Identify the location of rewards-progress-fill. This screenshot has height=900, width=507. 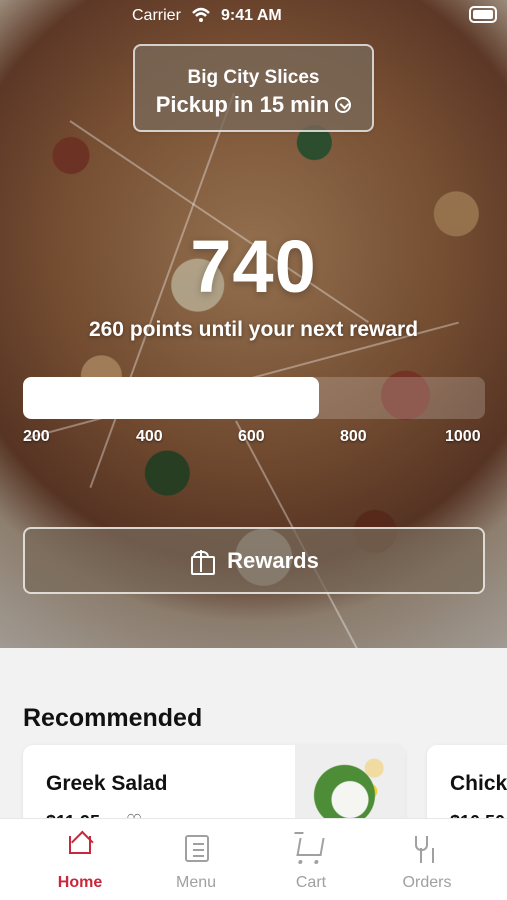
(171, 398).